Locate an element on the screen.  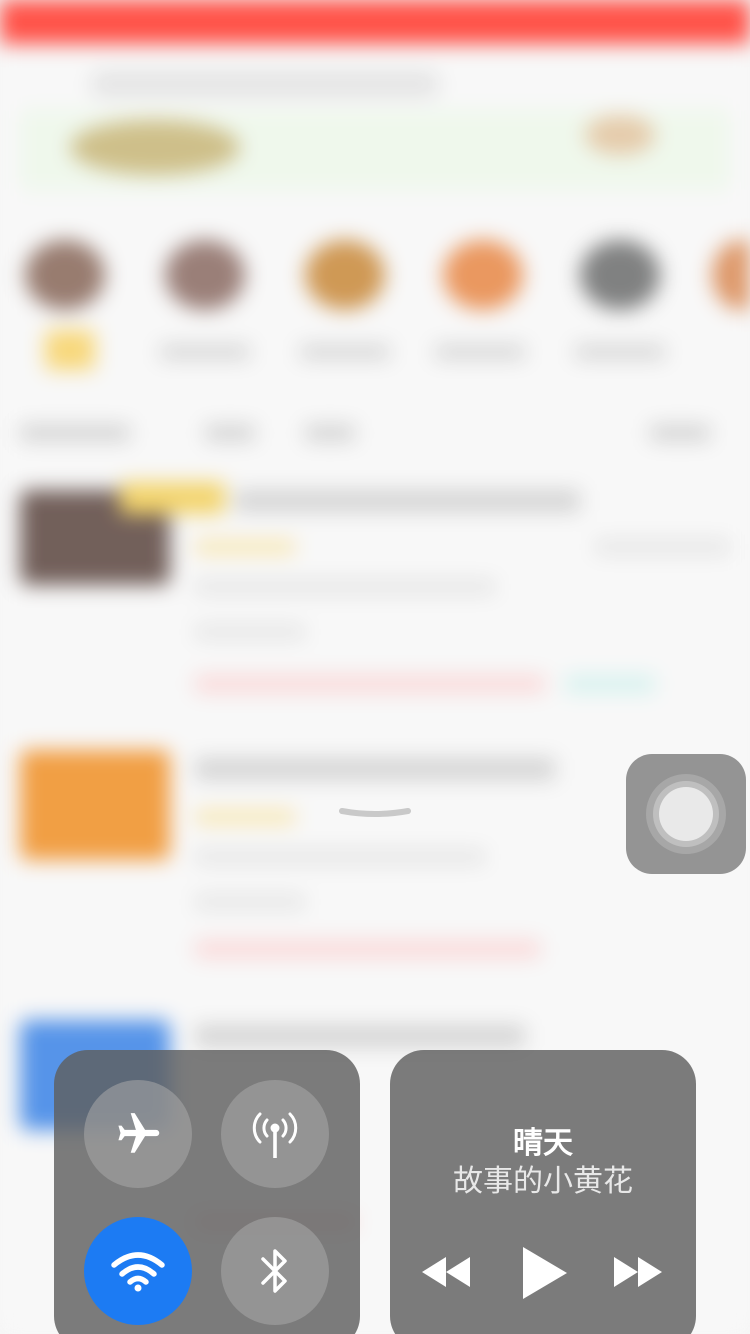
bluetooth-icon is located at coordinates (274, 1271).